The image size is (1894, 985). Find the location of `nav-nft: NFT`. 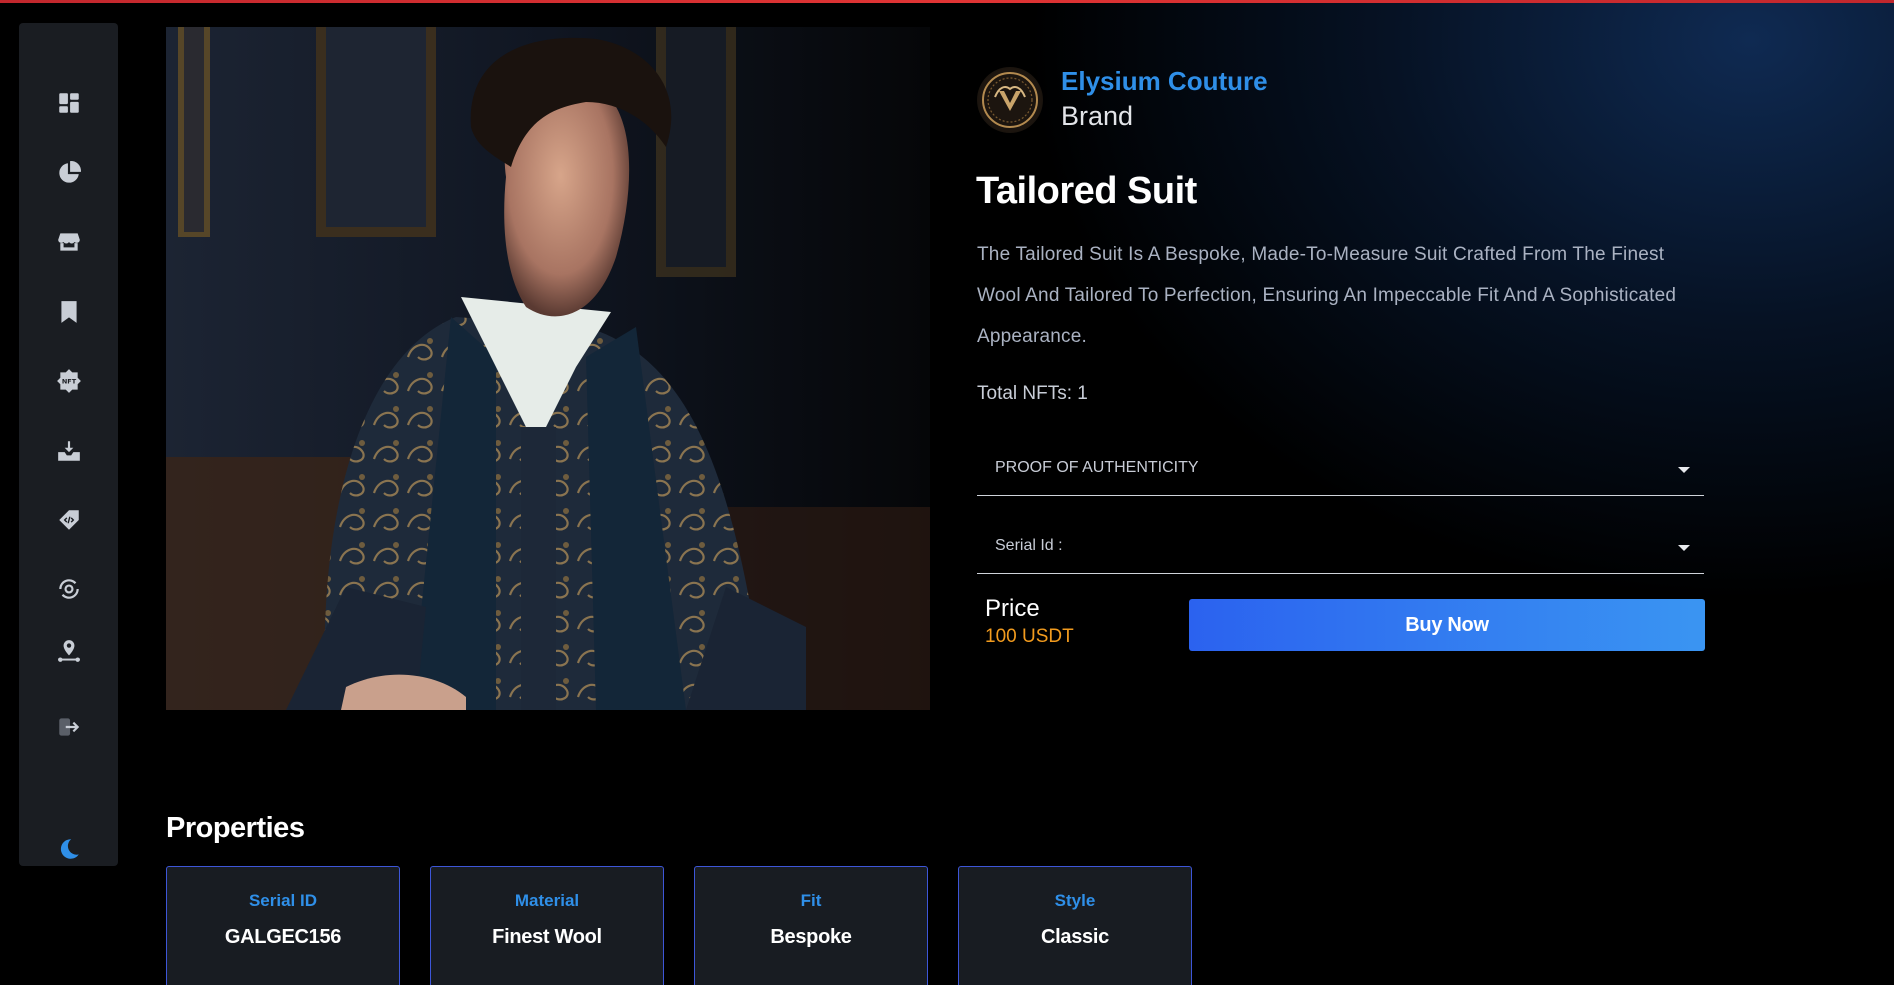

nav-nft: NFT is located at coordinates (68, 381).